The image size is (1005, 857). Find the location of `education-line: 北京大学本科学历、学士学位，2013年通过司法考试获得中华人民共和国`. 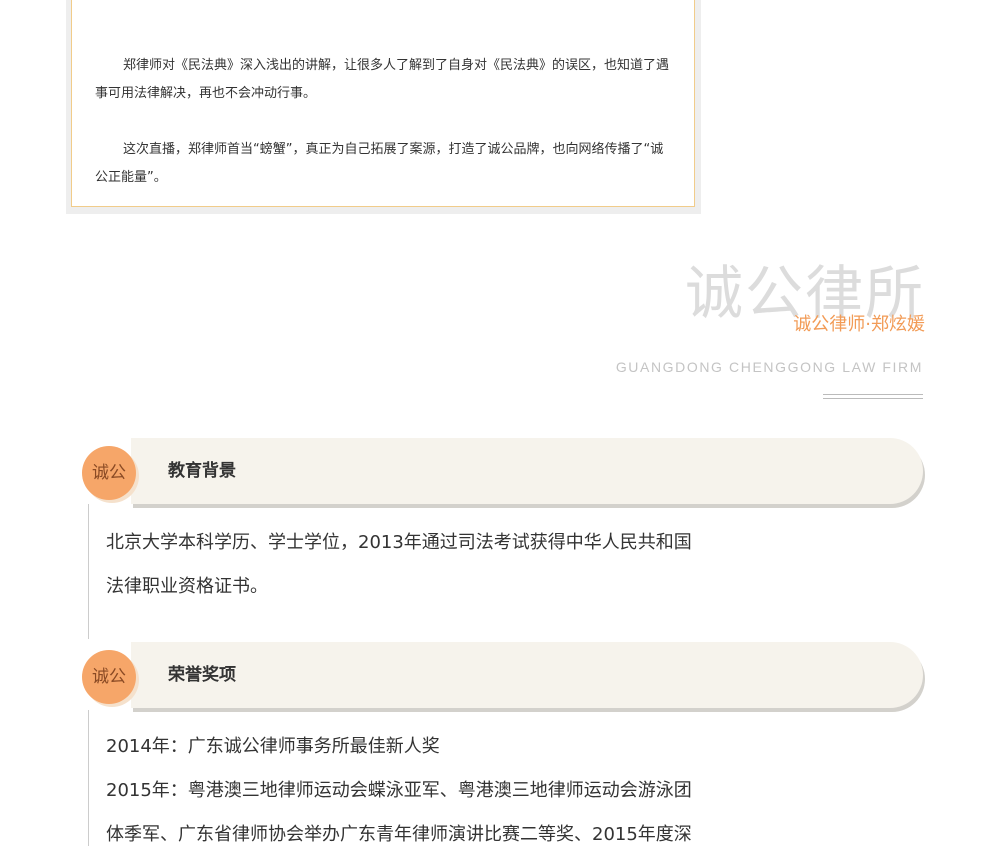

education-line: 北京大学本科学历、学士学位，2013年通过司法考试获得中华人民共和国 is located at coordinates (399, 542).